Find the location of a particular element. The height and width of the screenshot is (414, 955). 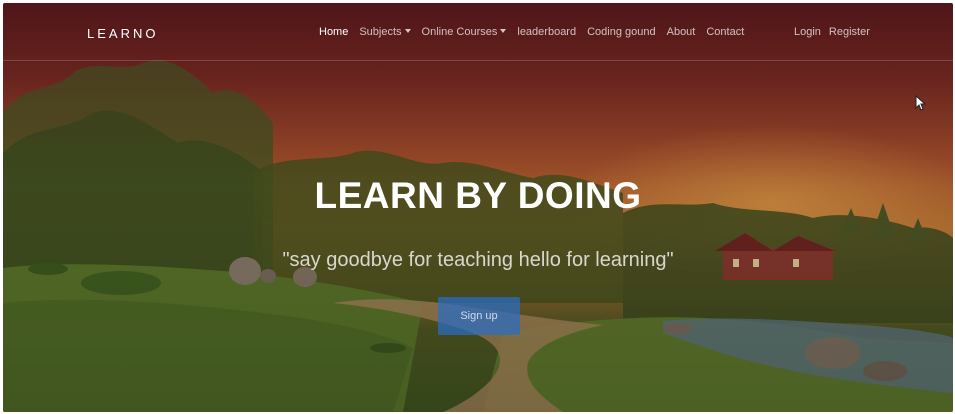

auth-menu: Login Register is located at coordinates (832, 32).